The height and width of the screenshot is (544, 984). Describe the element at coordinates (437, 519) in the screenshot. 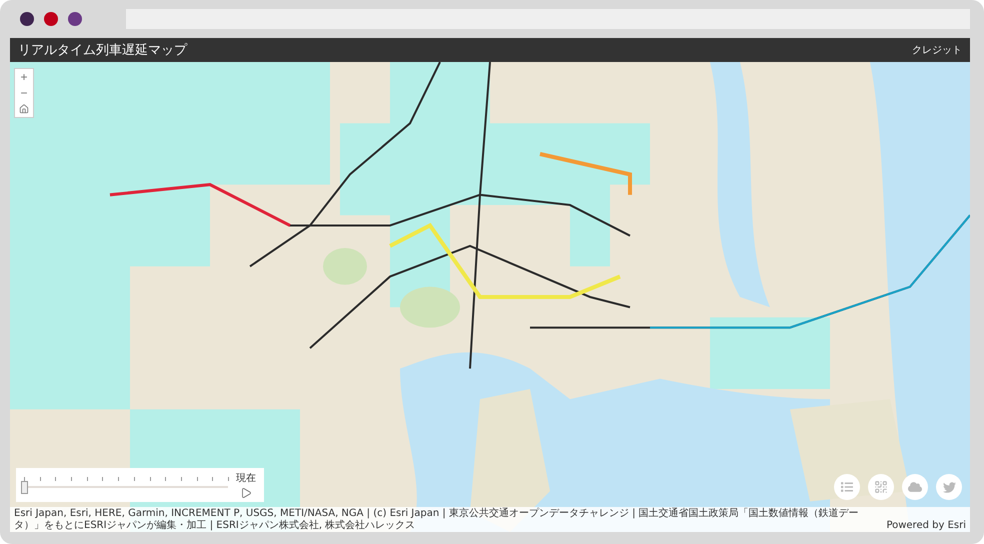

I see `attribution-text: Esri Japan, Esri, HERE, Garmin, INCREMENT P, USGS, METI/NASA, NGA | (c) Esri Japan | 東京公共交通オープンデータチャレンジ | 国土交通省国土政策局「国土数値情報（鉄道データ）」をもとにESRIジャパンが編集・加工 | ESRIジャパン株式会社, 株式会社ハレックス` at that location.